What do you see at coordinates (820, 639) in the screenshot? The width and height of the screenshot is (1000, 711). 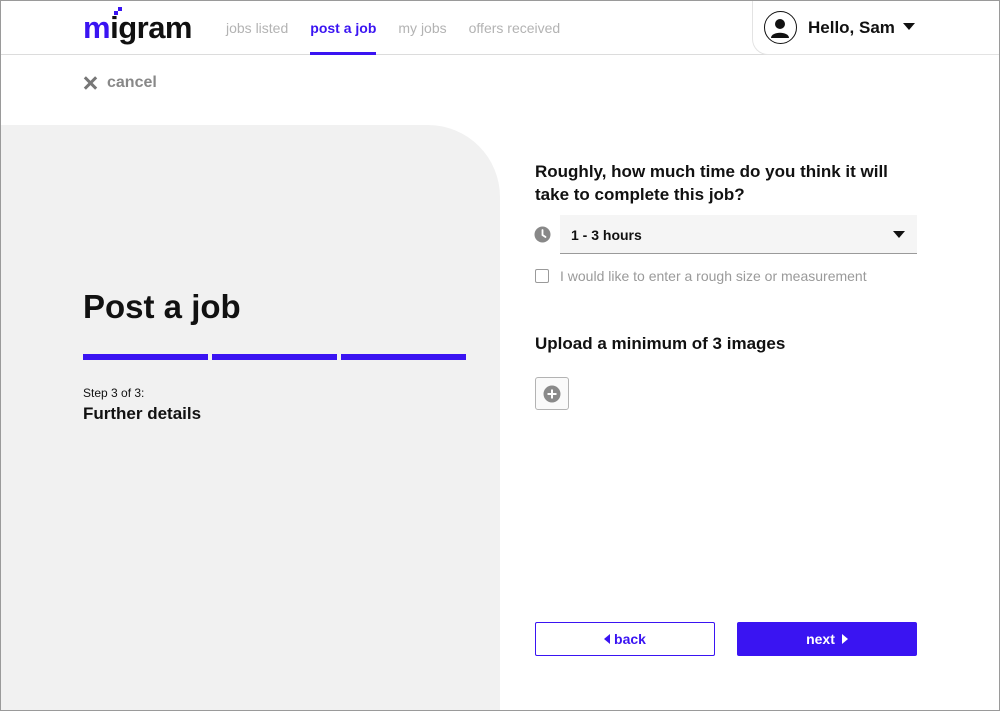 I see `next-label: next` at bounding box center [820, 639].